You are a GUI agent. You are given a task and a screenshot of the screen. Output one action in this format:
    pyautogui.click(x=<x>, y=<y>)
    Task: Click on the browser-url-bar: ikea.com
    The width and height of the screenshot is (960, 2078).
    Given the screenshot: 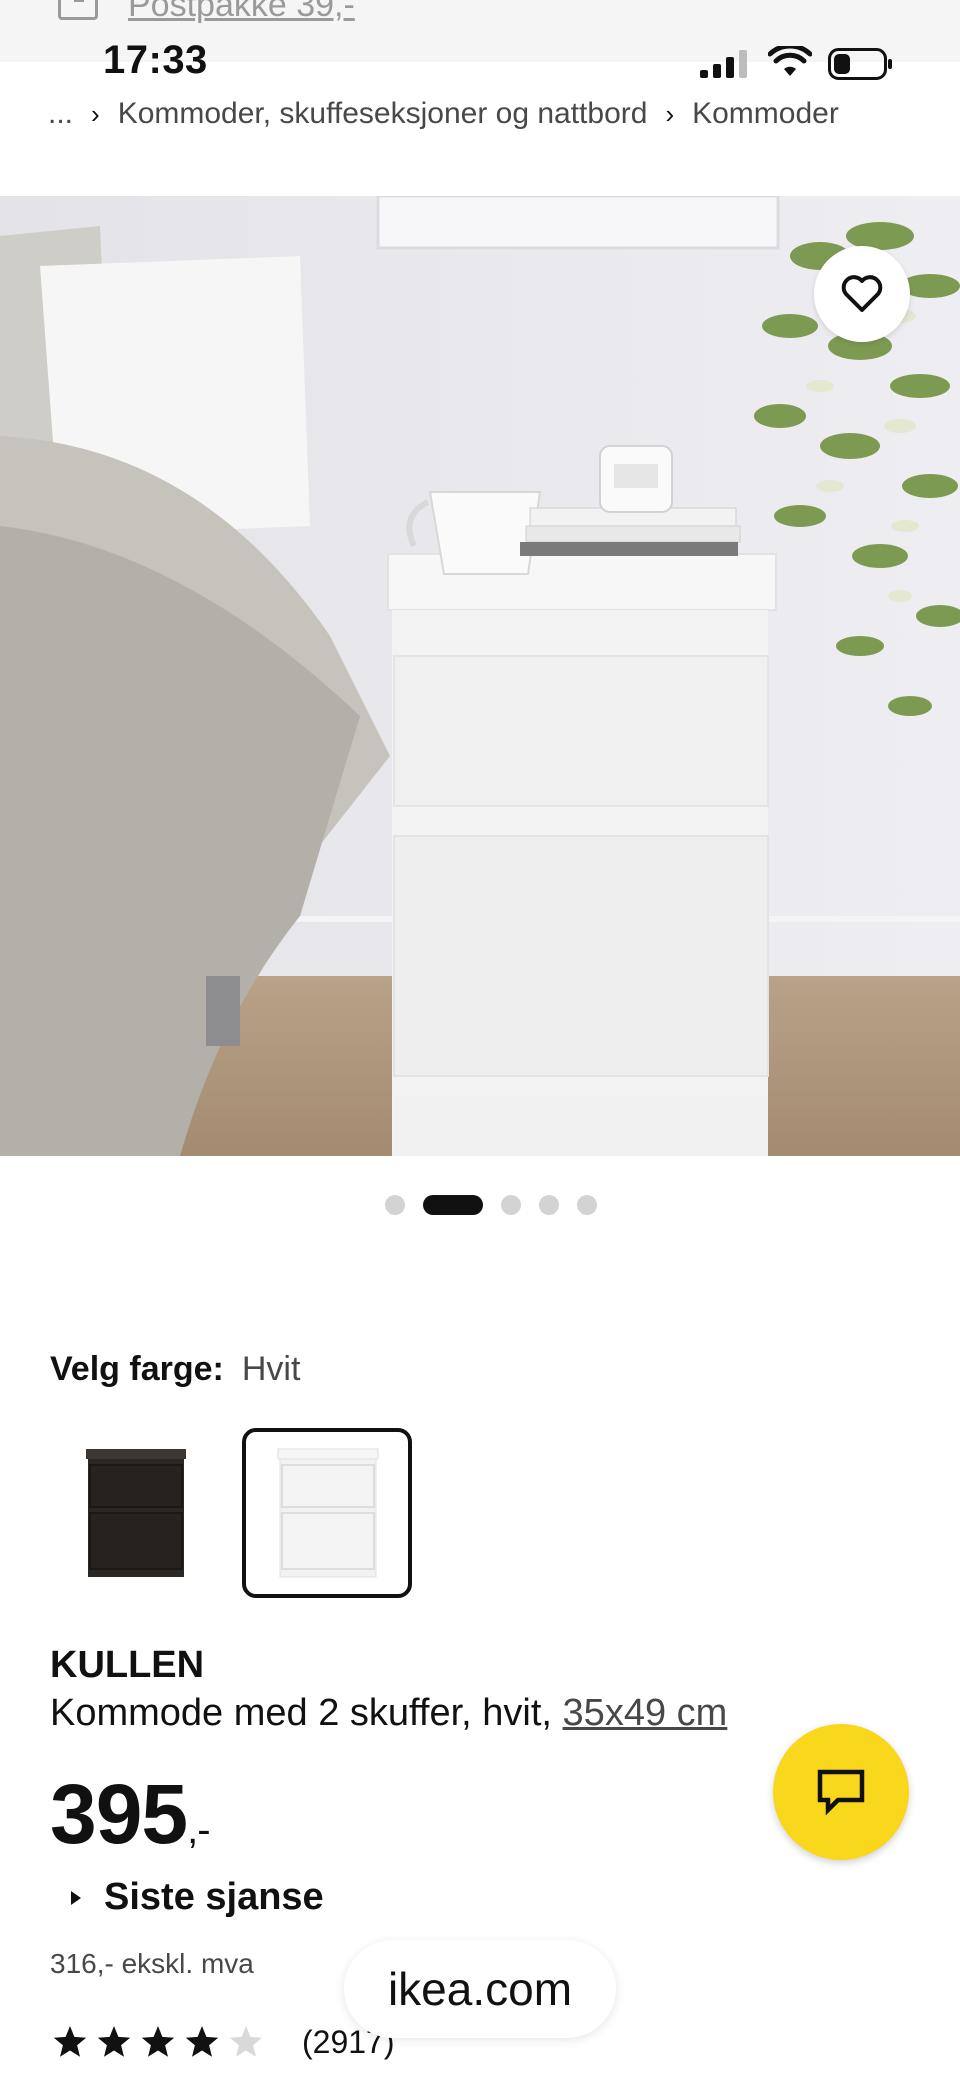 What is the action you would take?
    pyautogui.click(x=480, y=1989)
    